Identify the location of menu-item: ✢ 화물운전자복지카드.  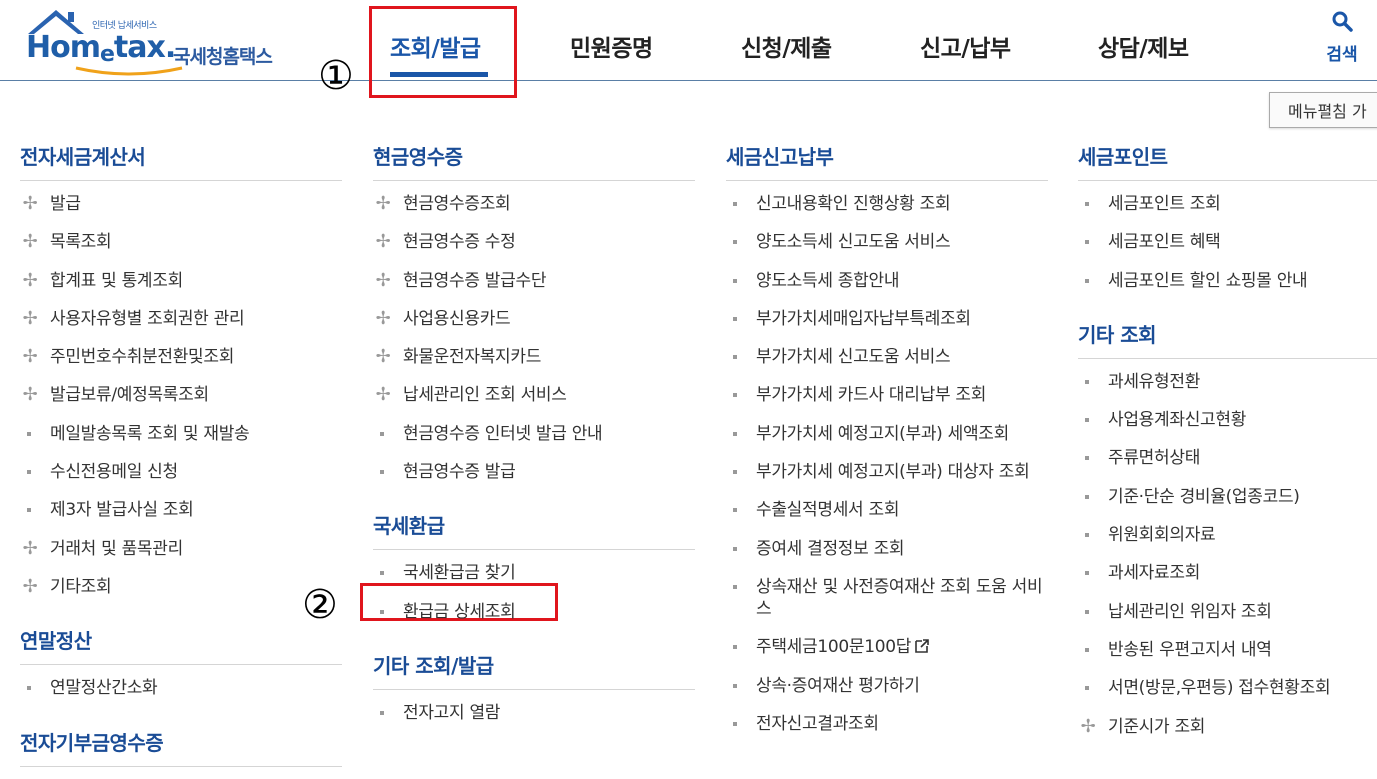
(534, 357).